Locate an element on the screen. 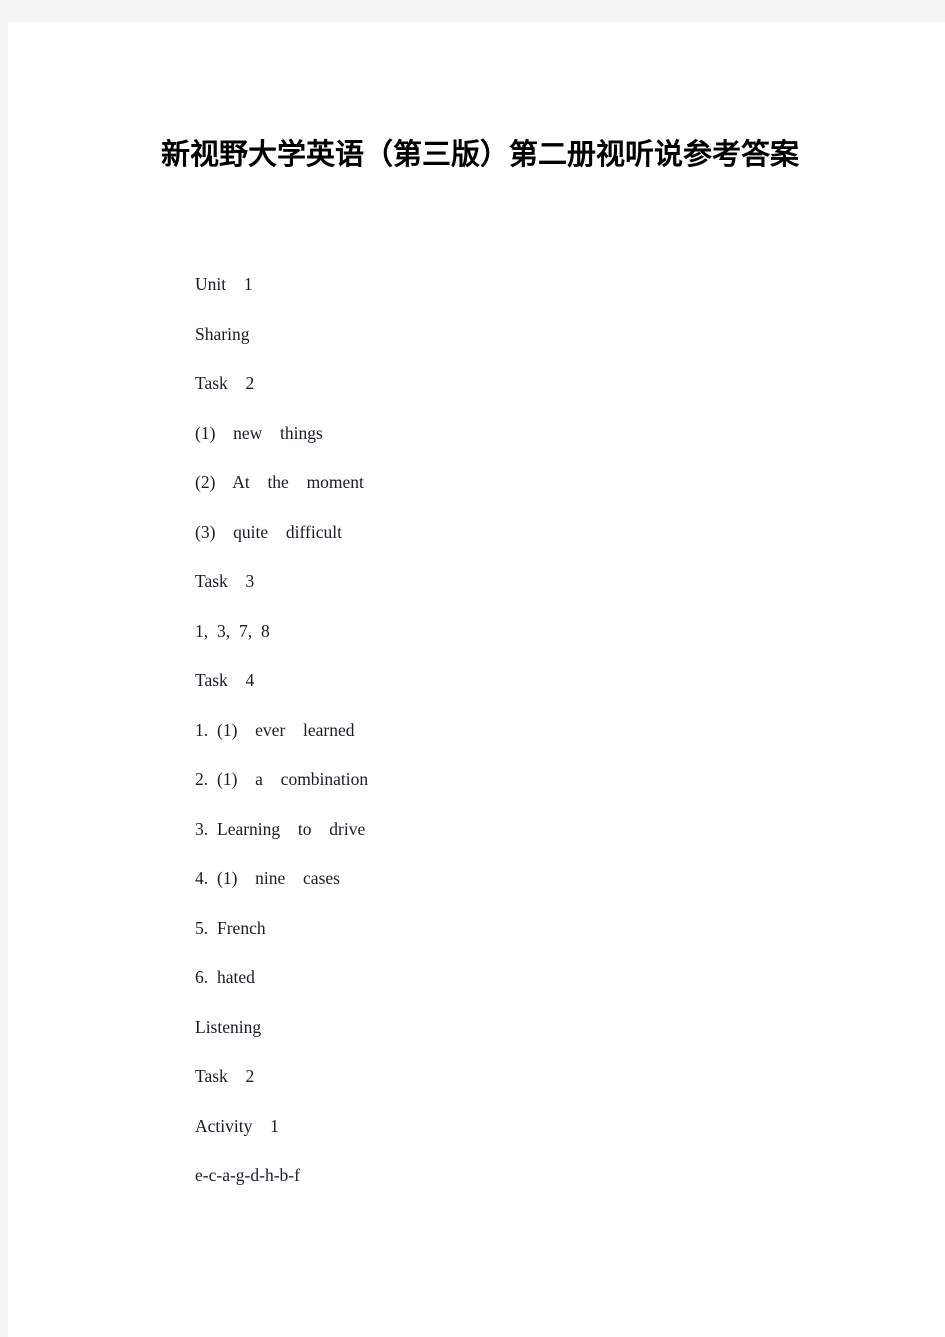 This screenshot has width=945, height=1337. text-line: 2. (1) a combination is located at coordinates (282, 779).